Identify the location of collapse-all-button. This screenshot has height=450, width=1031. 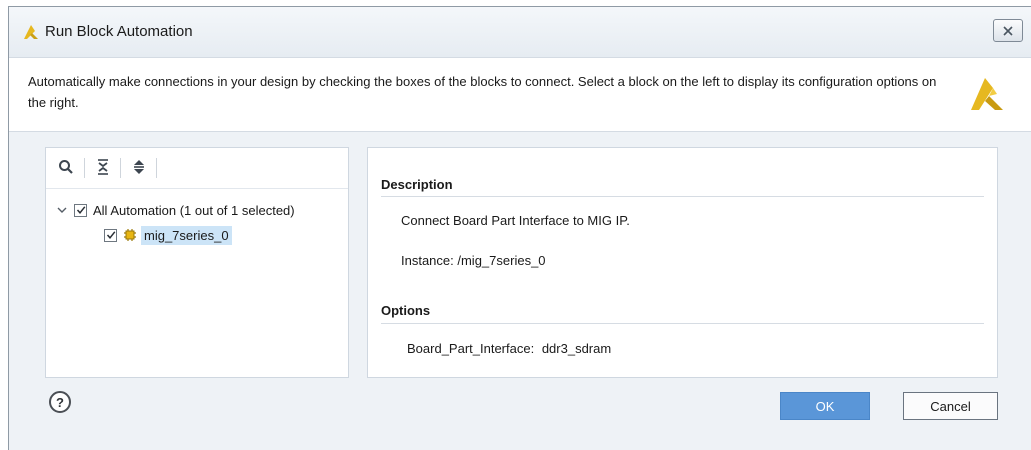
(103, 167).